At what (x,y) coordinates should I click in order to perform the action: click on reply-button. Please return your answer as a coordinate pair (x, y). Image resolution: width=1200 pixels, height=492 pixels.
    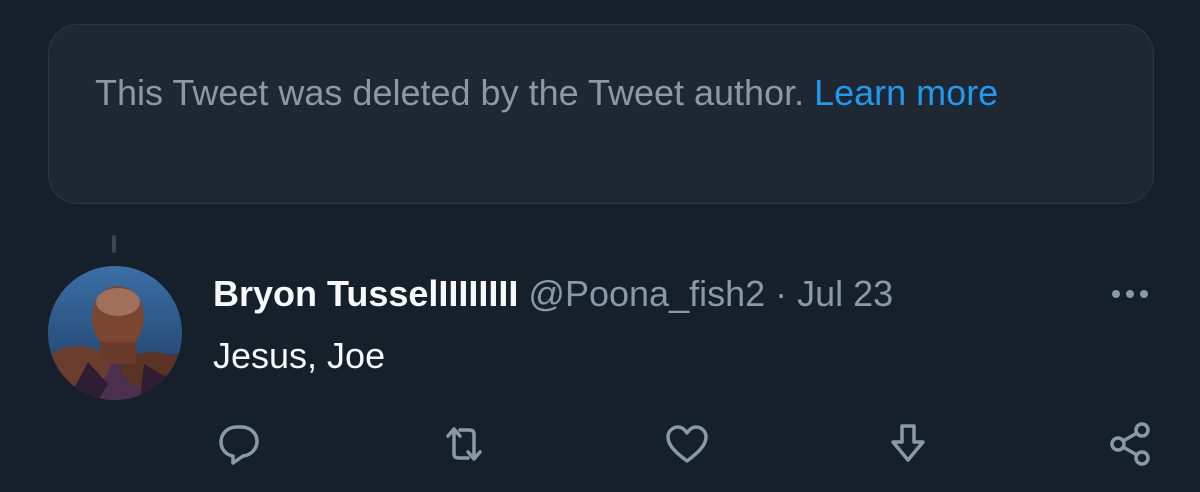
    Looking at the image, I should click on (239, 444).